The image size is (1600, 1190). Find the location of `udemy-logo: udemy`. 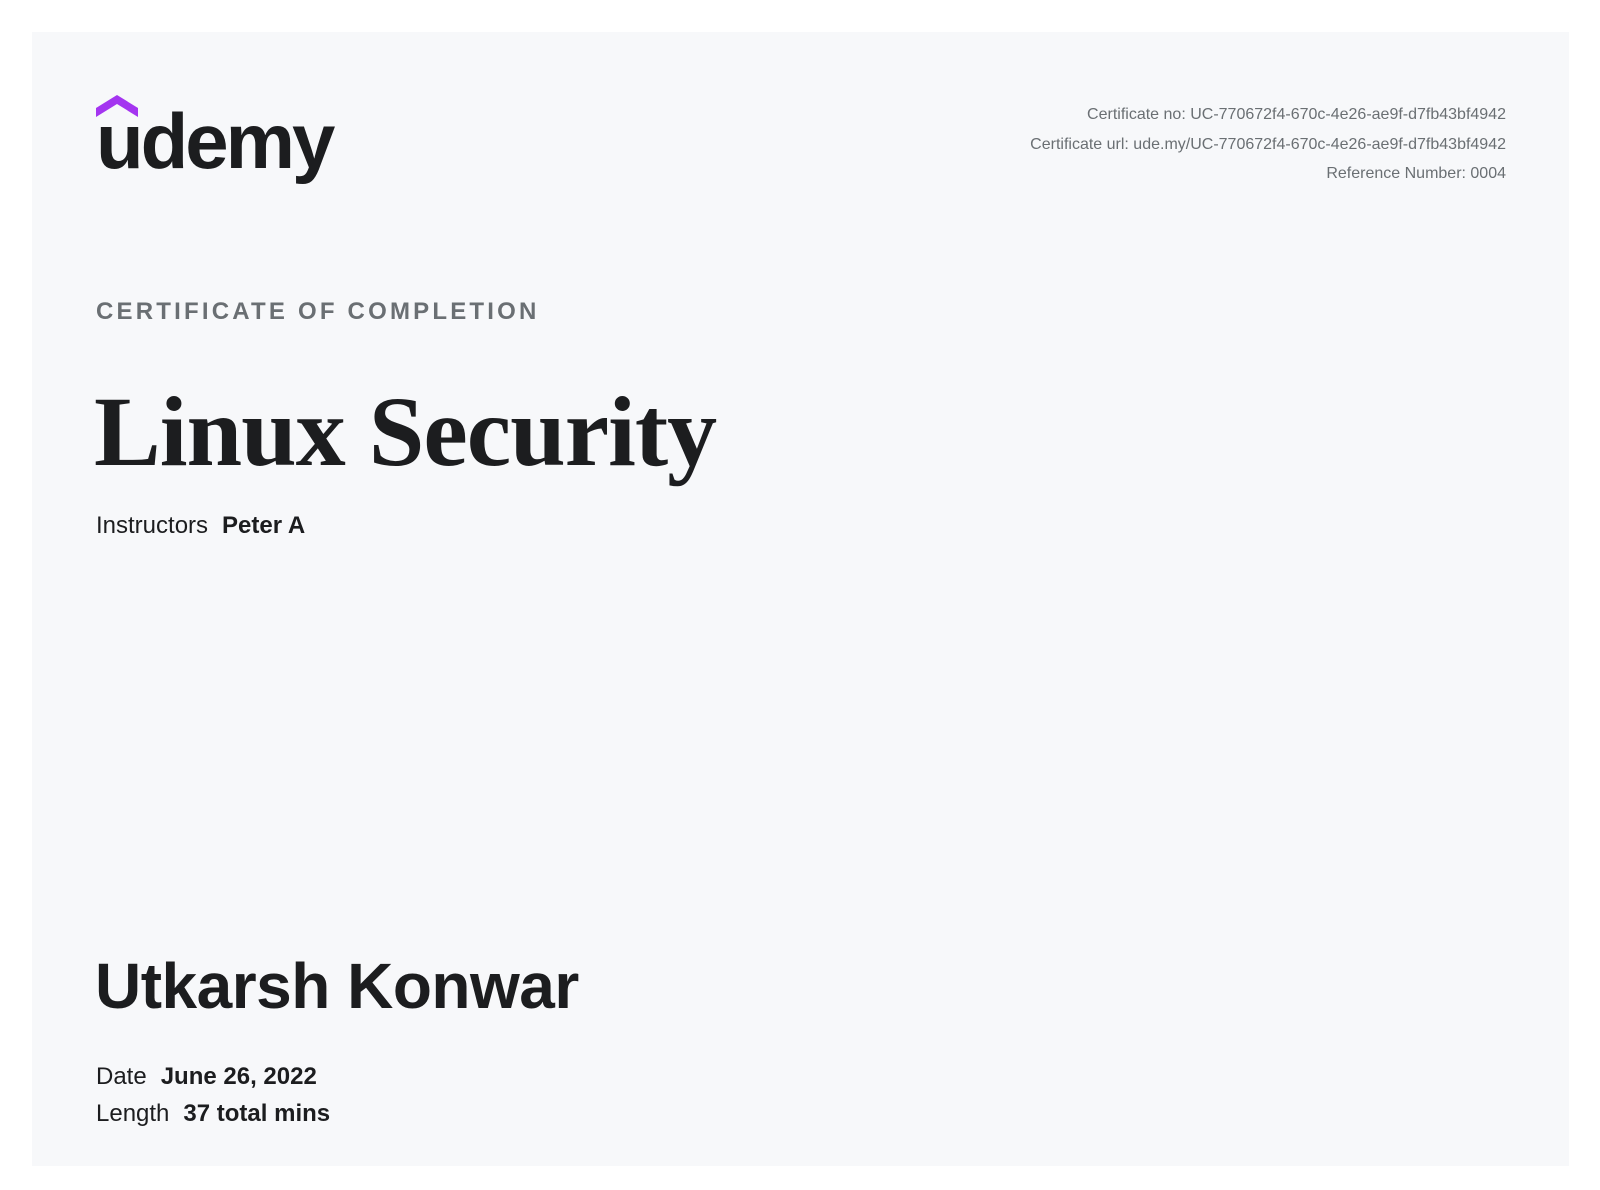

udemy-logo: udemy is located at coordinates (226, 144).